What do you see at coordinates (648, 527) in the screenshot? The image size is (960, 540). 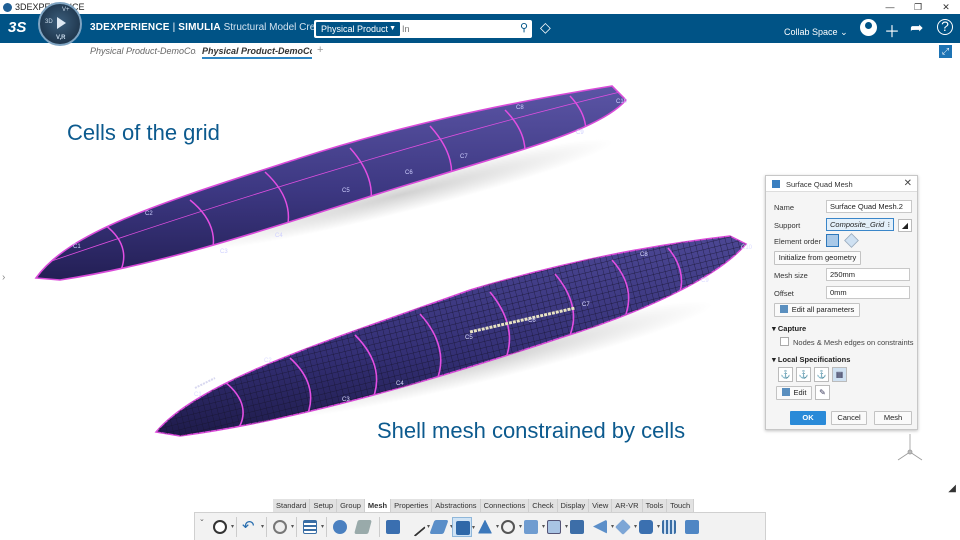 I see `connection-mesh-icon` at bounding box center [648, 527].